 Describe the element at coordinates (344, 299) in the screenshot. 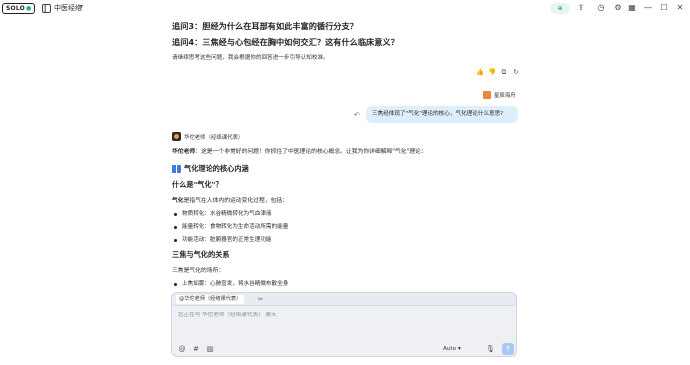

I see `mention-bar: @华佗老师（经络课代表） ✂` at that location.